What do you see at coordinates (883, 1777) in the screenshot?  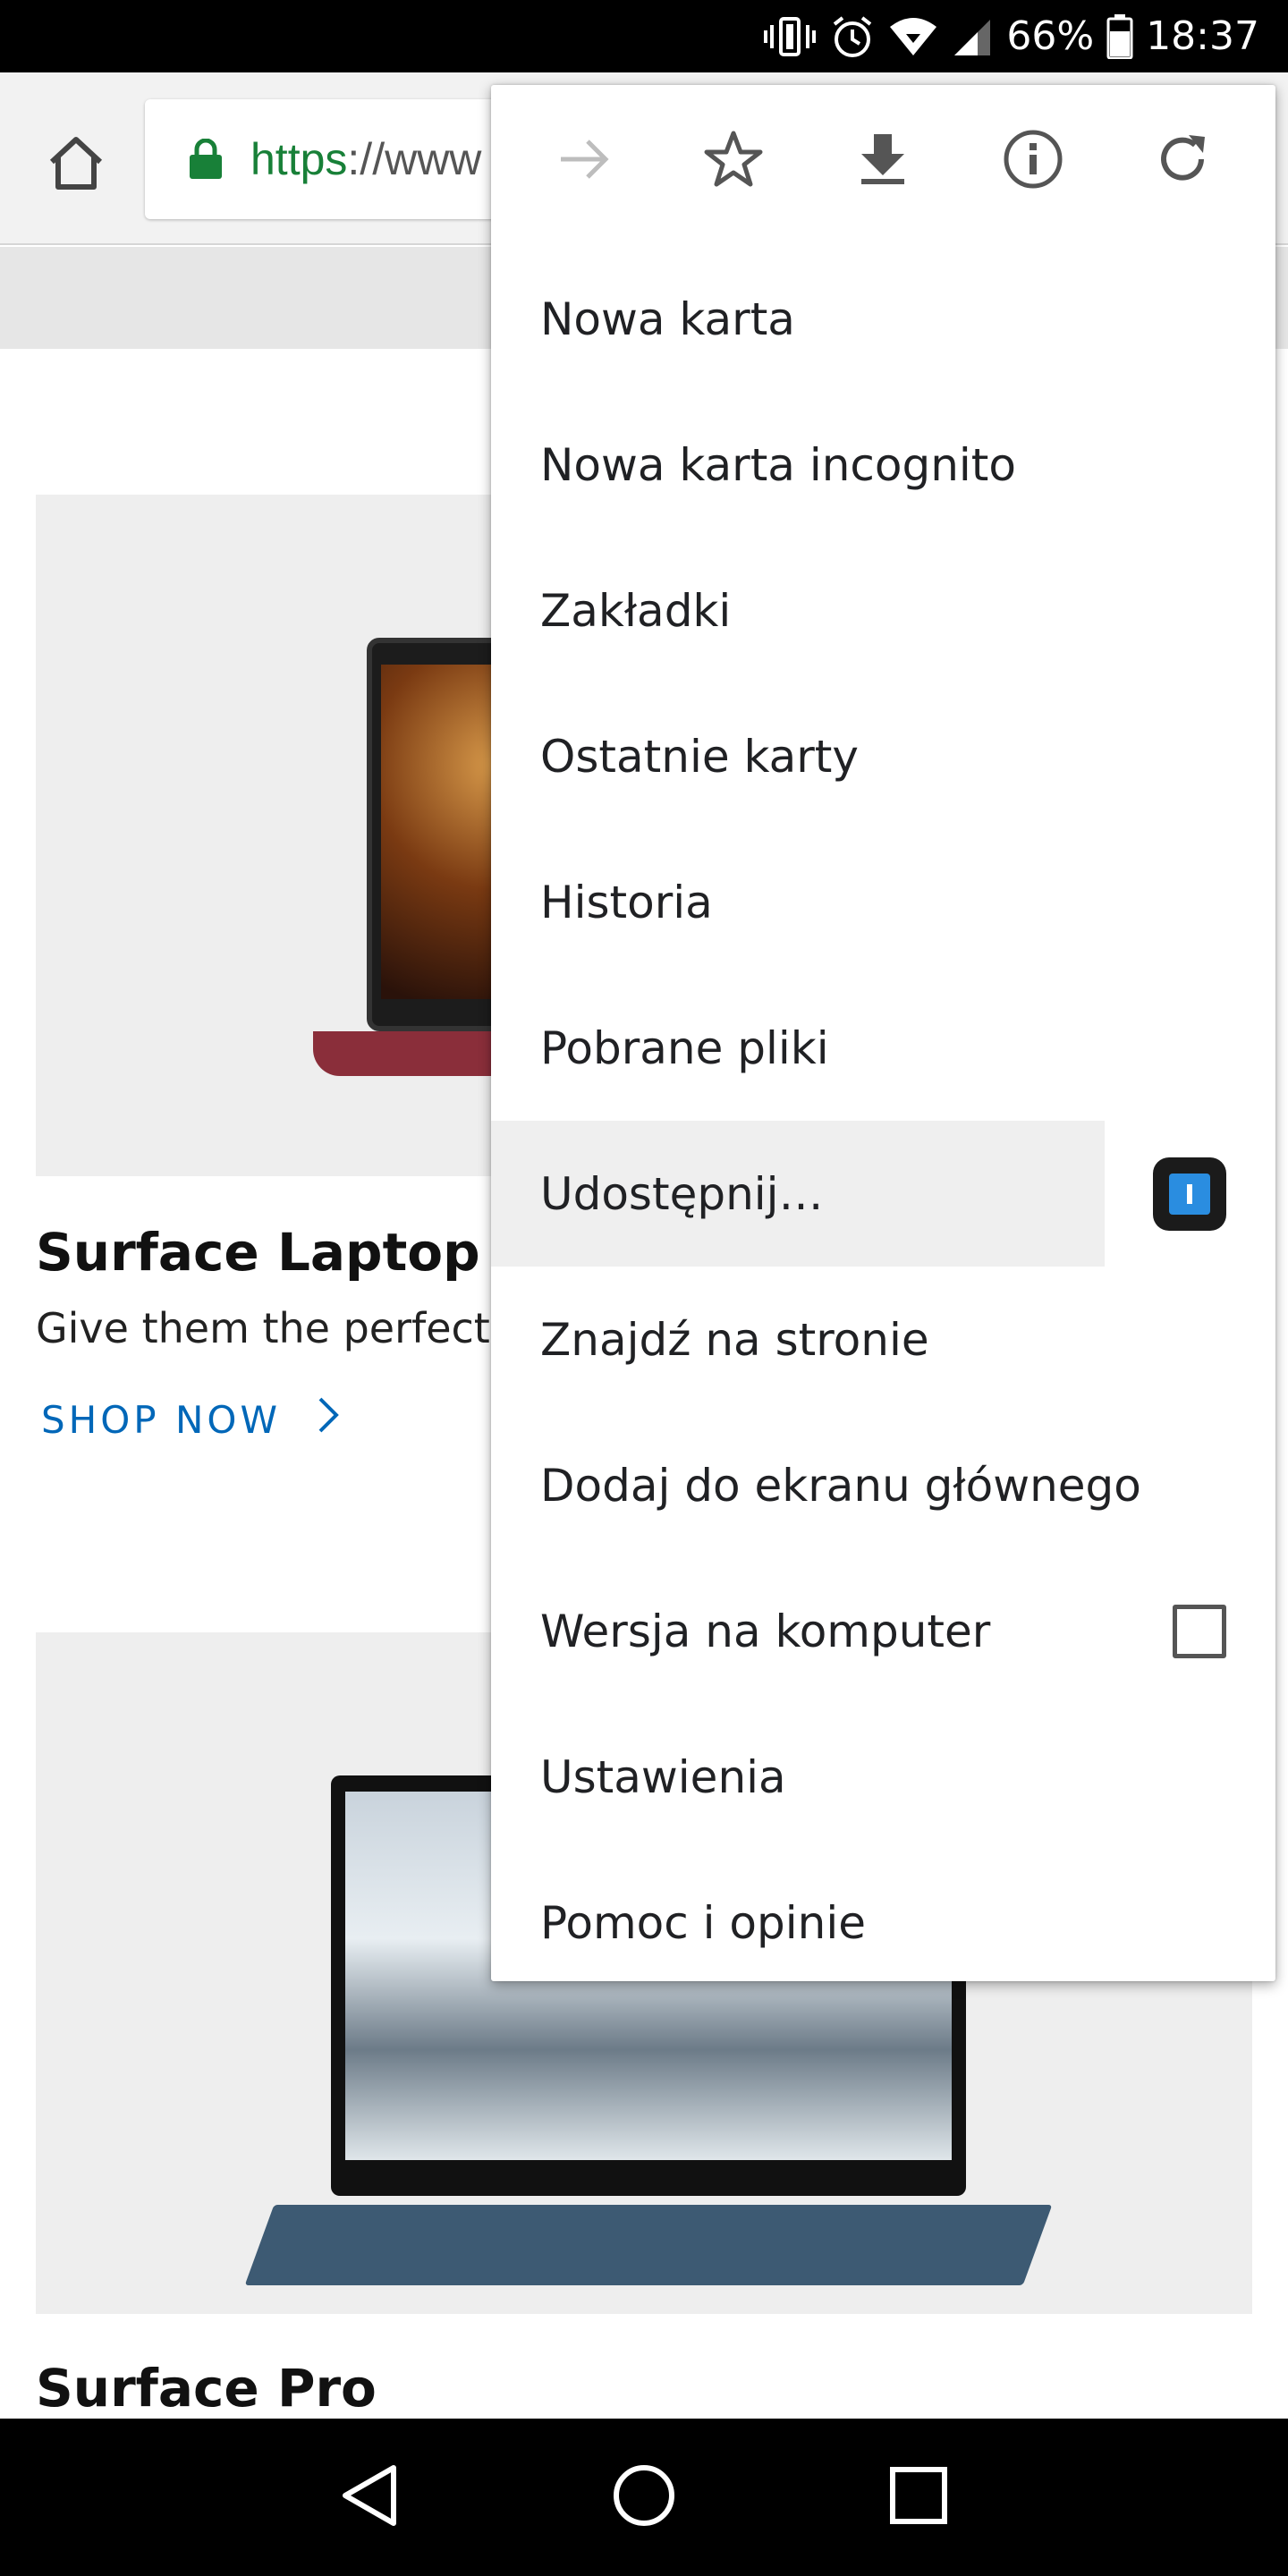 I see `menu-item-settings: Ustawienia` at bounding box center [883, 1777].